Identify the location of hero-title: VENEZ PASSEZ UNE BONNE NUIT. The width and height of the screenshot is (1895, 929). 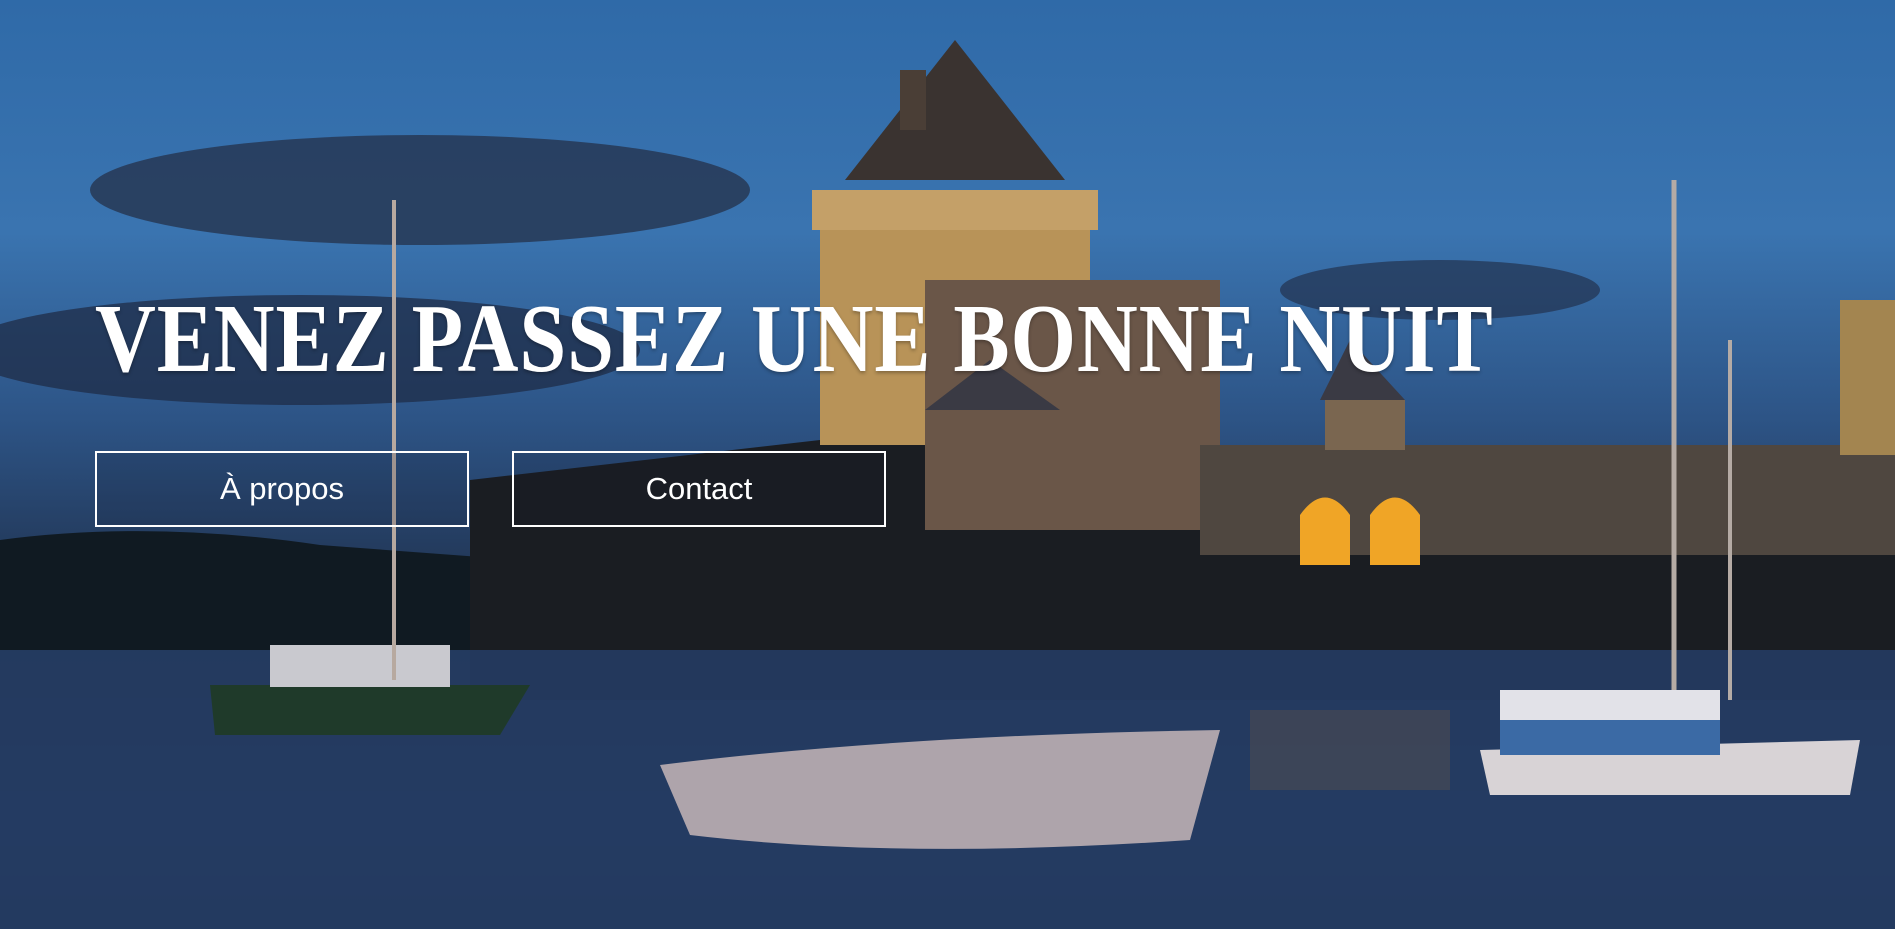
(794, 339).